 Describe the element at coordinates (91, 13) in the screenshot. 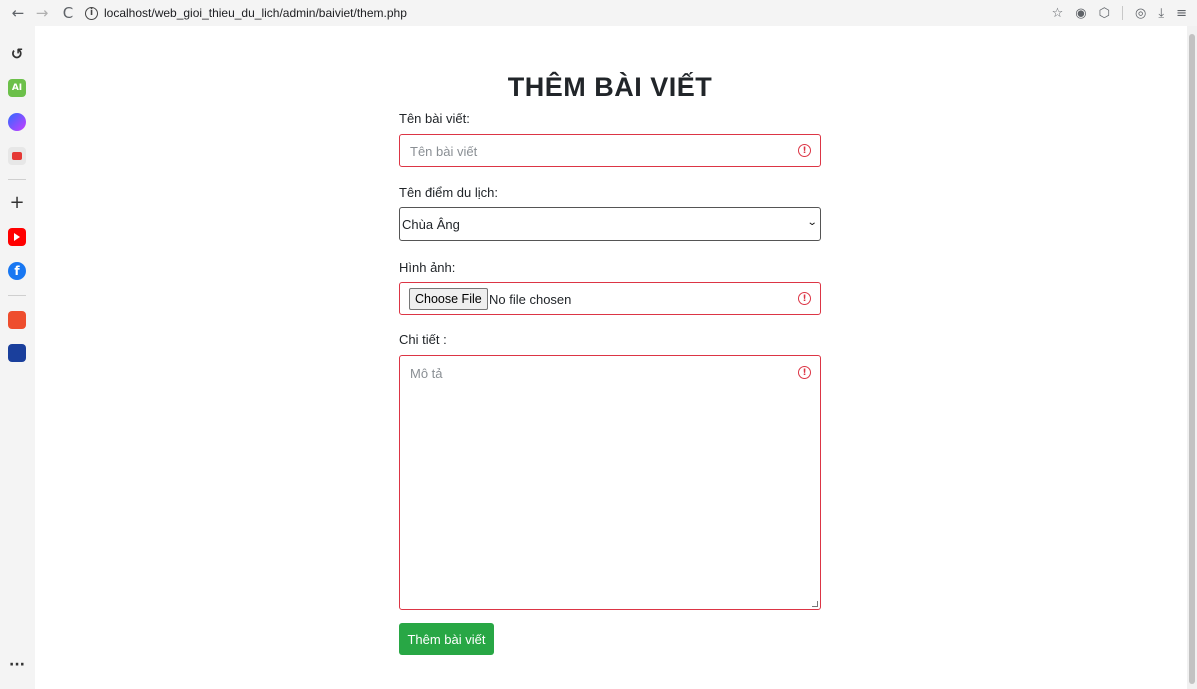

I see `site-info-icon: i` at that location.